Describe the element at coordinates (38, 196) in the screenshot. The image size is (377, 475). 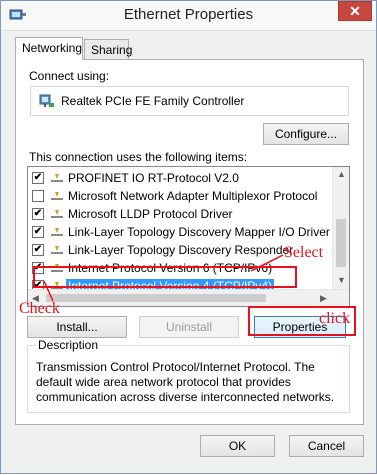
I see `checkbox` at that location.